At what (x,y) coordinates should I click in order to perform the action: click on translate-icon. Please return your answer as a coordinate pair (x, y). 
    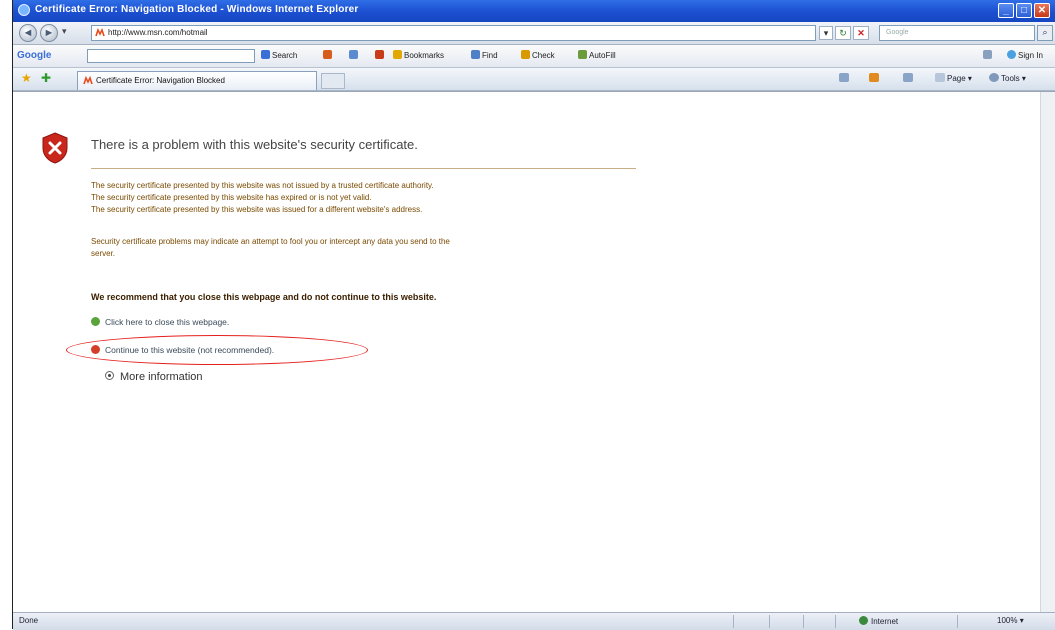
    Looking at the image, I should click on (379, 54).